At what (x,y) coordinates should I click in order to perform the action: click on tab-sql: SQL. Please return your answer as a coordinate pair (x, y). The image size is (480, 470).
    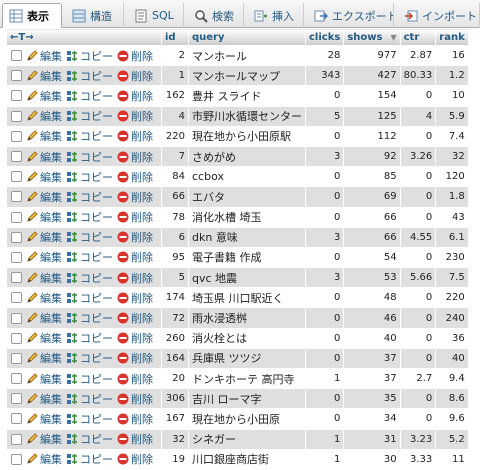
    Looking at the image, I should click on (156, 15).